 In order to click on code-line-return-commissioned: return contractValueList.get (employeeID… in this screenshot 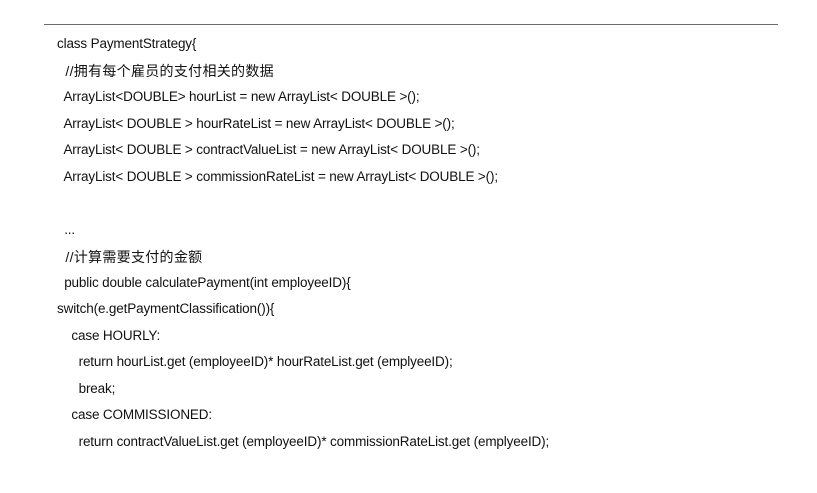, I will do `click(303, 441)`.